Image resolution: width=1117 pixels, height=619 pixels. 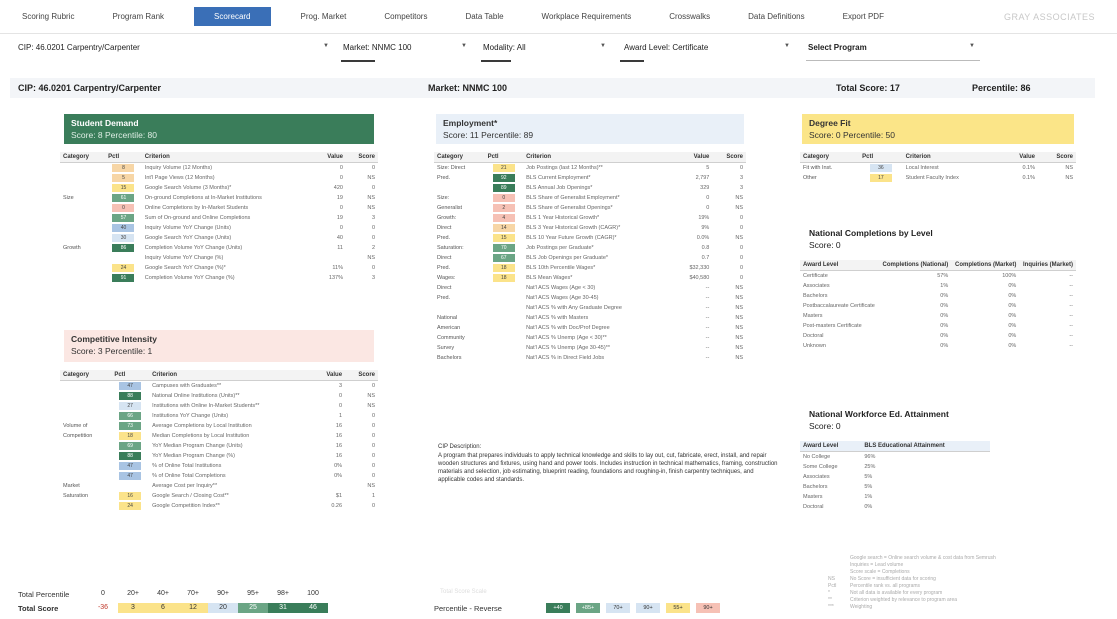 What do you see at coordinates (130, 395) in the screenshot?
I see `percentile-badge: 88` at bounding box center [130, 395].